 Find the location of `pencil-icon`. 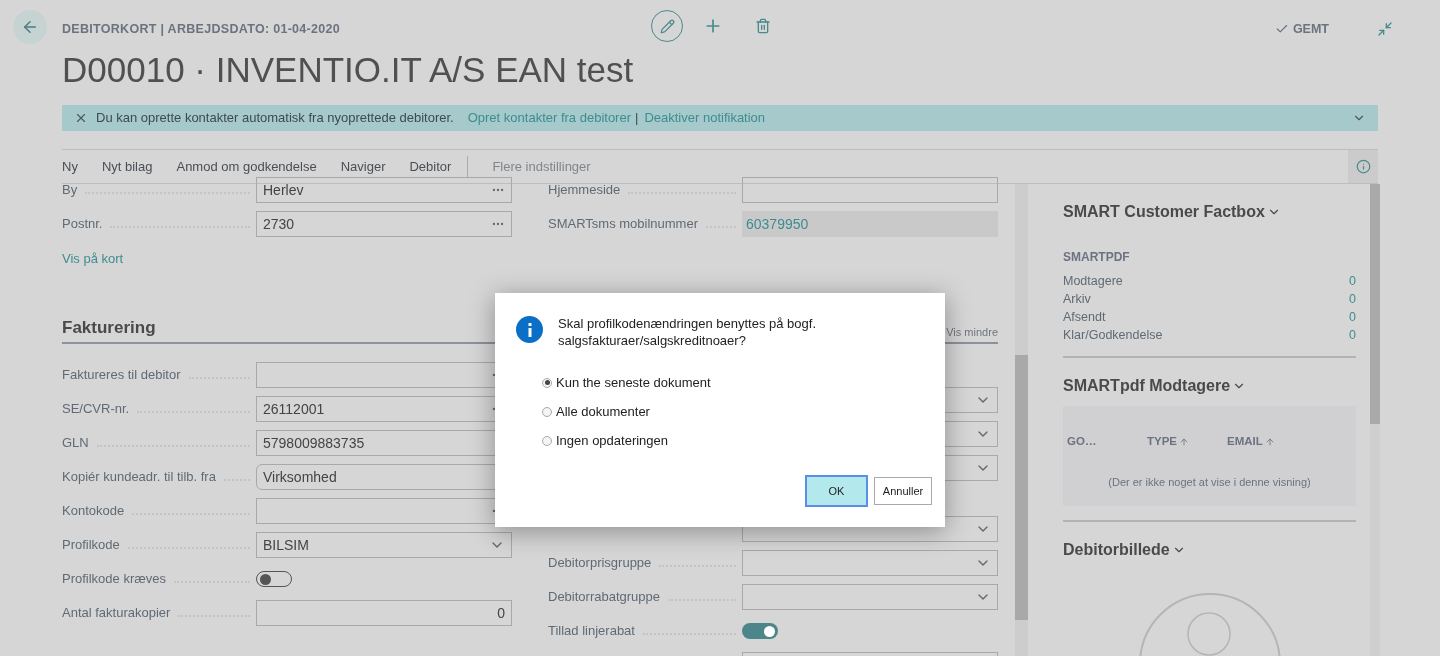

pencil-icon is located at coordinates (667, 26).